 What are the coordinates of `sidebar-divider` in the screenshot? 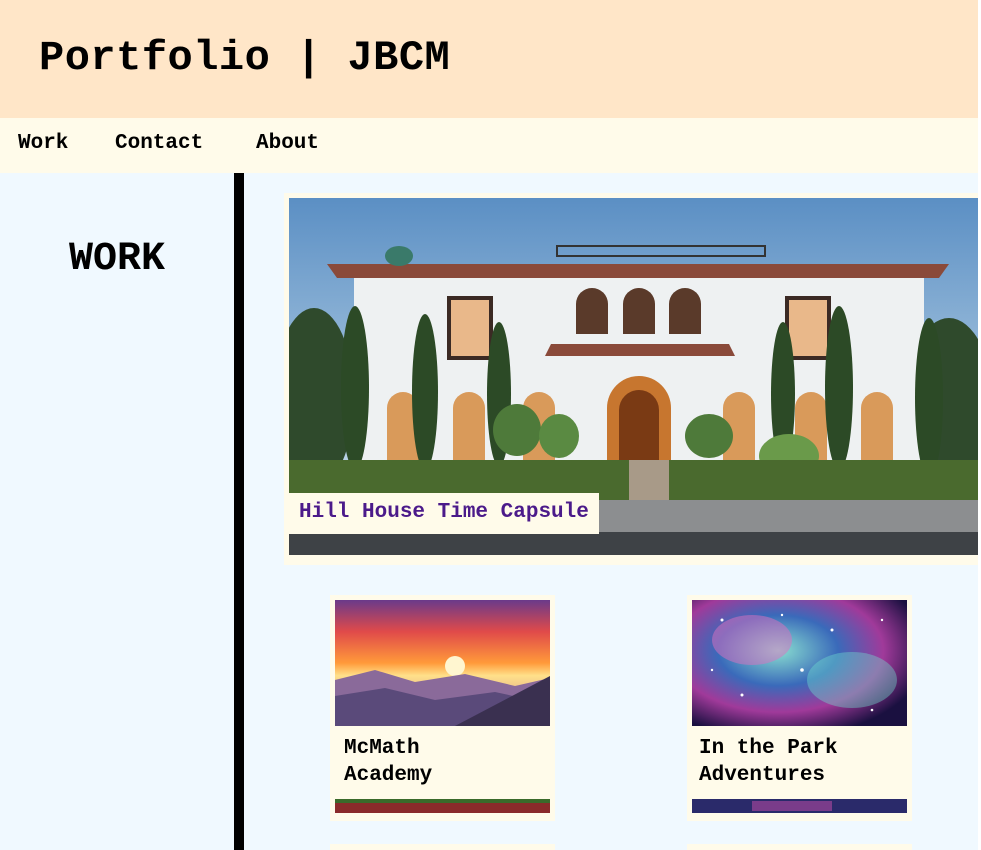 It's located at (239, 511).